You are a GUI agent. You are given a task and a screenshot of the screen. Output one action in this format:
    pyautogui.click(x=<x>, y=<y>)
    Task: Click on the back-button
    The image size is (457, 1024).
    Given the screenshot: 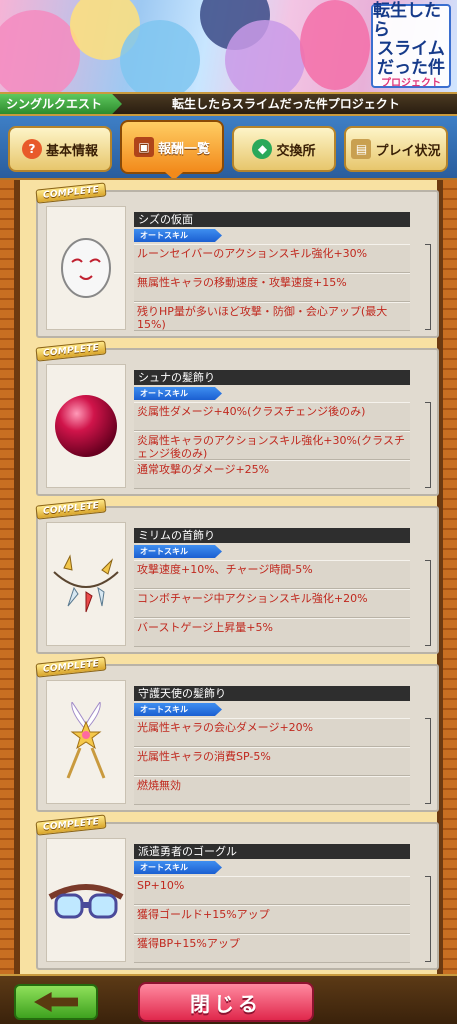 What is the action you would take?
    pyautogui.click(x=56, y=1002)
    